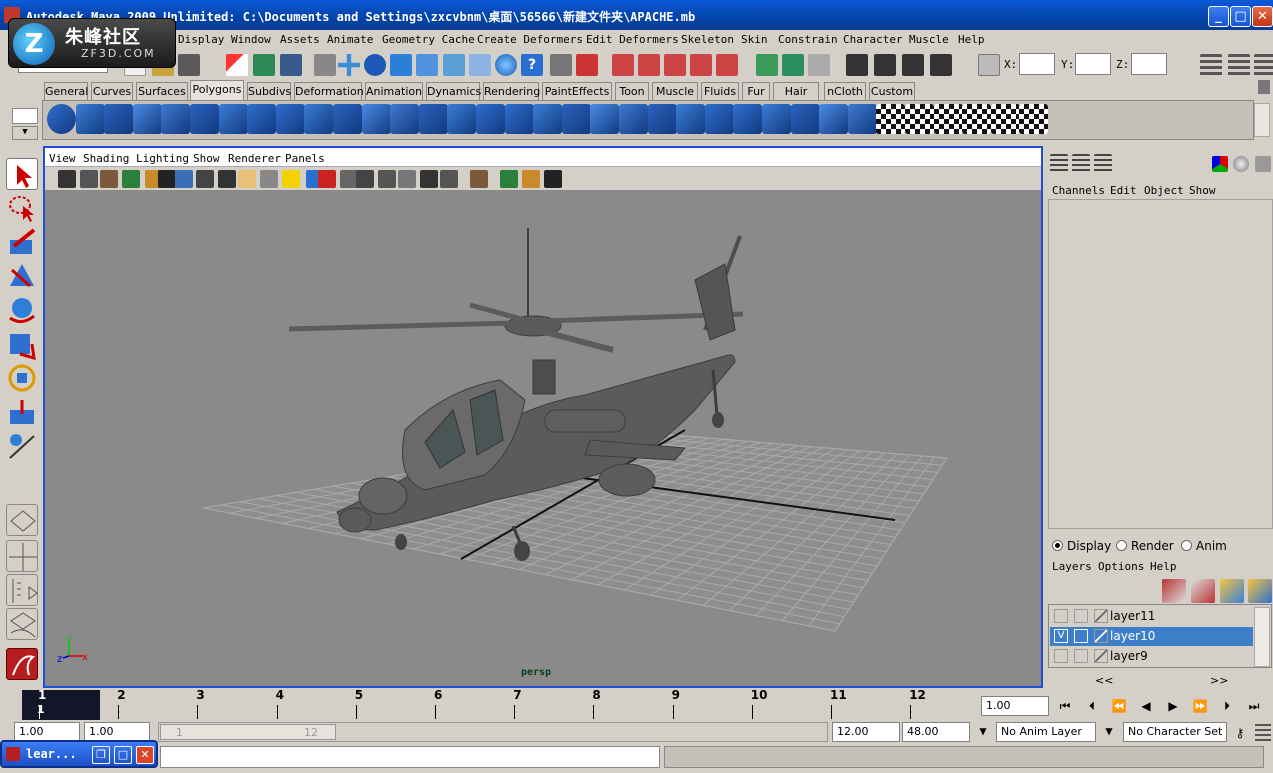  What do you see at coordinates (1123, 190) in the screenshot?
I see `channel-menu-edit: Edit` at bounding box center [1123, 190].